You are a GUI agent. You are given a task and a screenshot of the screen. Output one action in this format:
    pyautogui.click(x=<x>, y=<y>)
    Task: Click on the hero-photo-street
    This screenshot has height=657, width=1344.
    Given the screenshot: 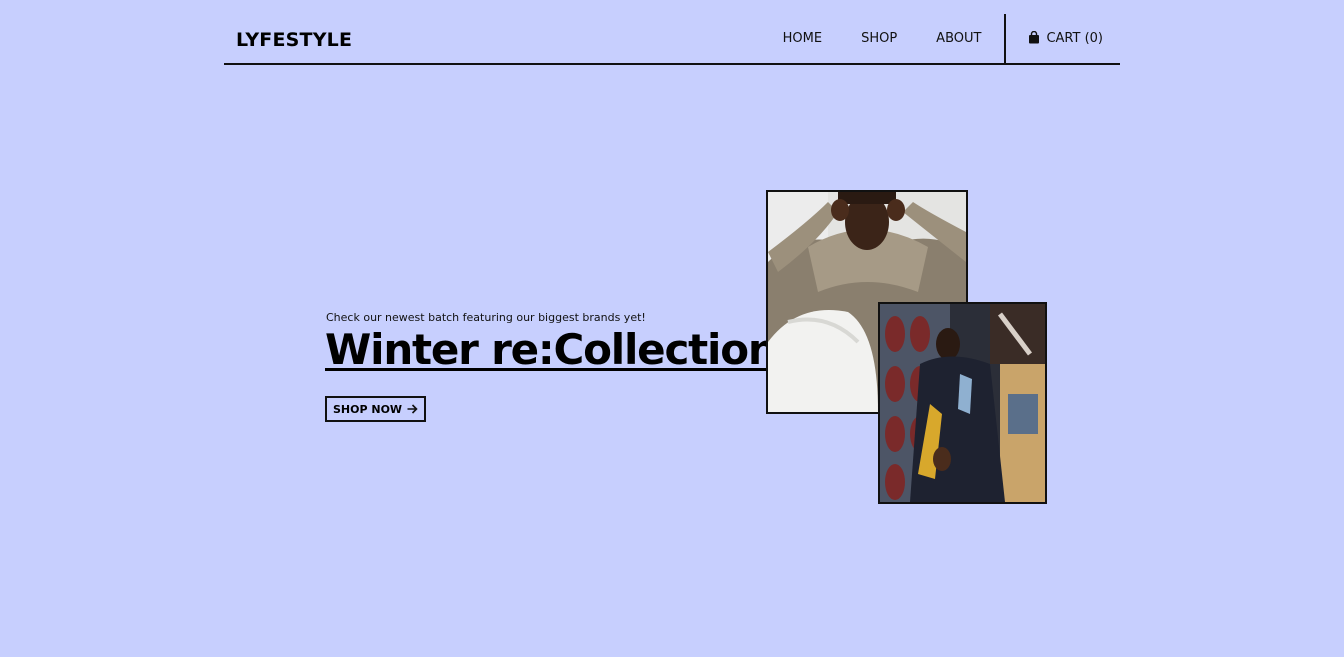 What is the action you would take?
    pyautogui.click(x=962, y=403)
    